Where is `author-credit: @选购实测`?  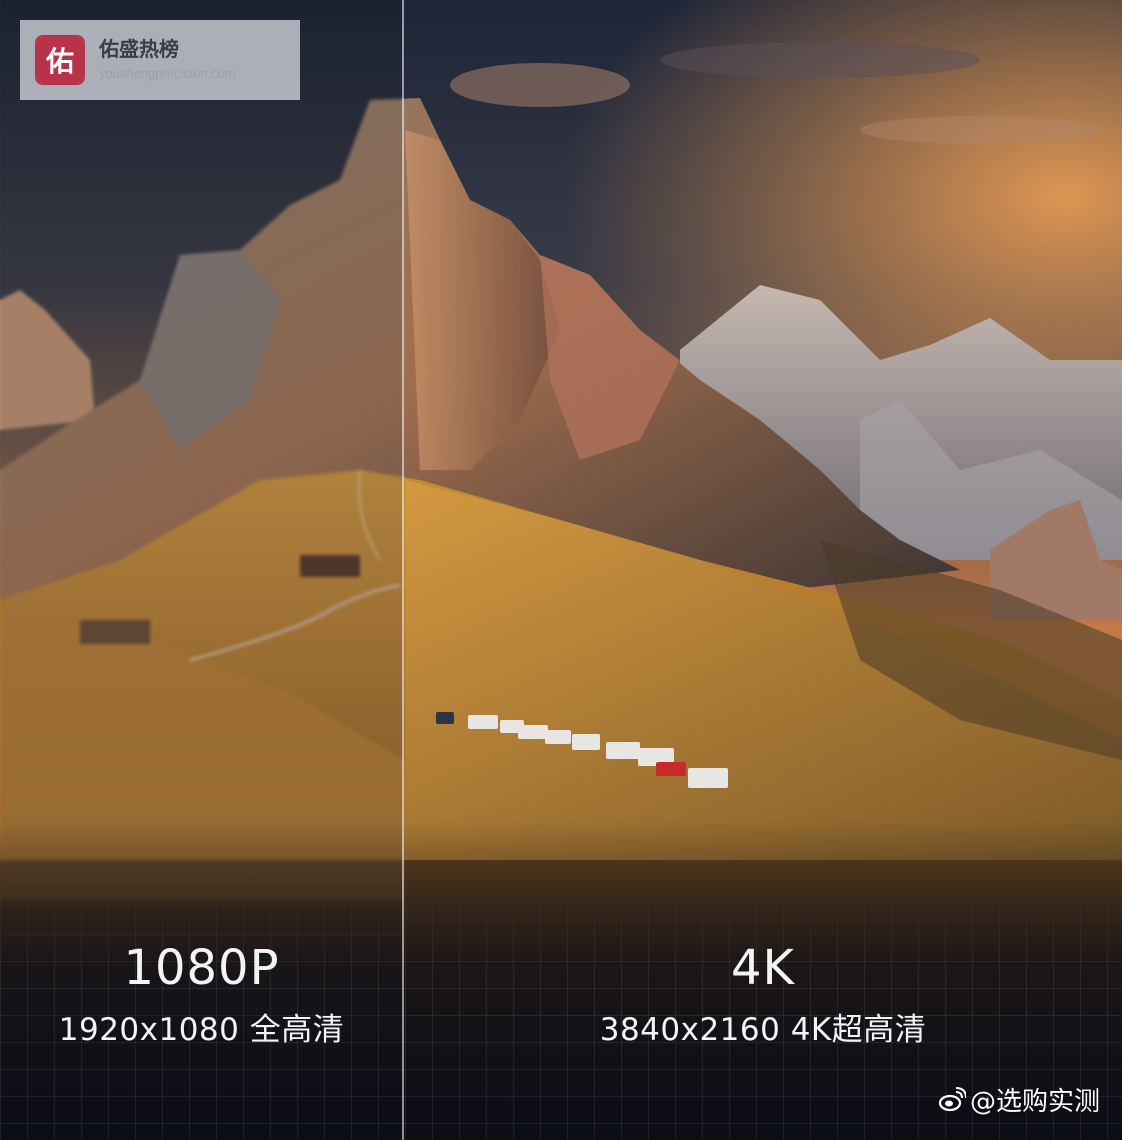 author-credit: @选购实测 is located at coordinates (1019, 1099).